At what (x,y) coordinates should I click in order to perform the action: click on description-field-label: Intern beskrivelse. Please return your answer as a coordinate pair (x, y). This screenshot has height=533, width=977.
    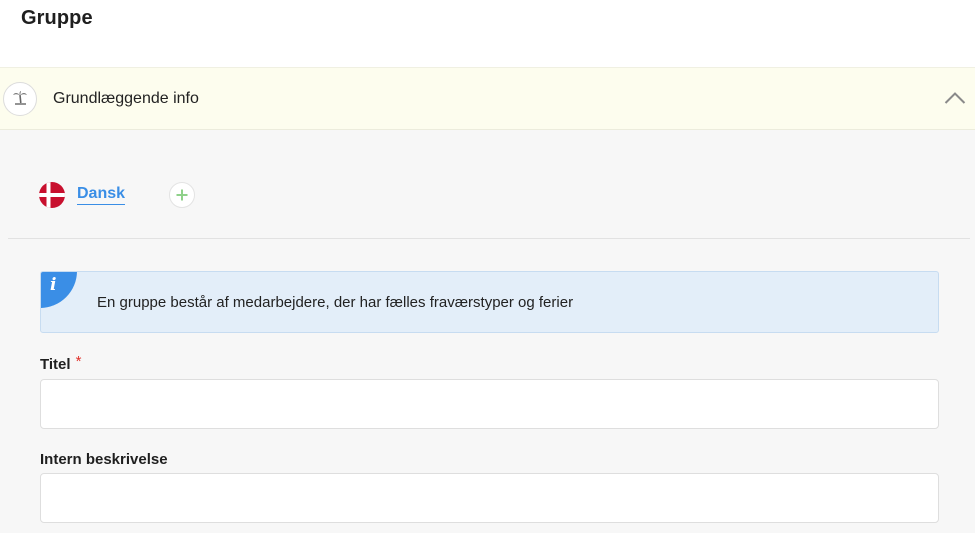
    Looking at the image, I should click on (104, 459).